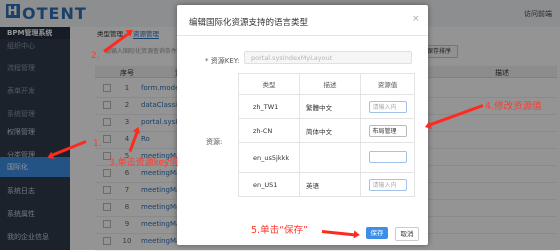 The height and width of the screenshot is (251, 560). I want to click on annotation-step2: 2., so click(95, 56).